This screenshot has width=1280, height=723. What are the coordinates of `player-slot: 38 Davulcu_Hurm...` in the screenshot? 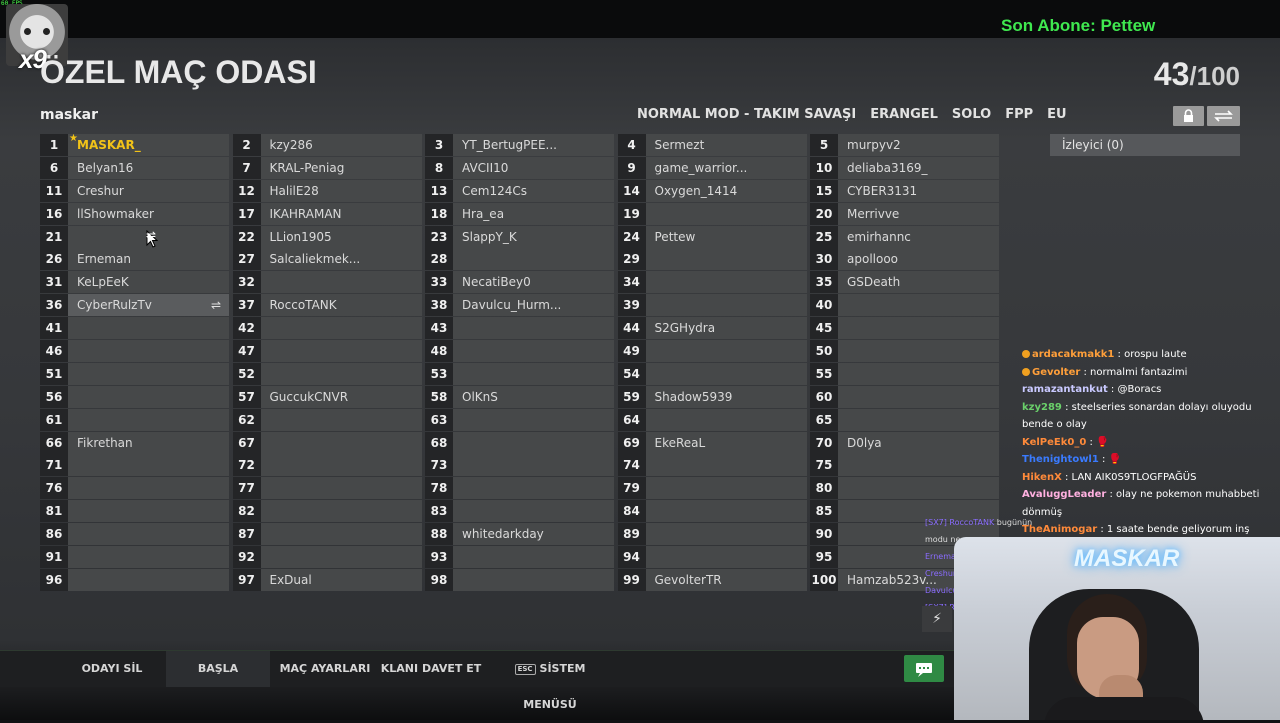 It's located at (519, 305).